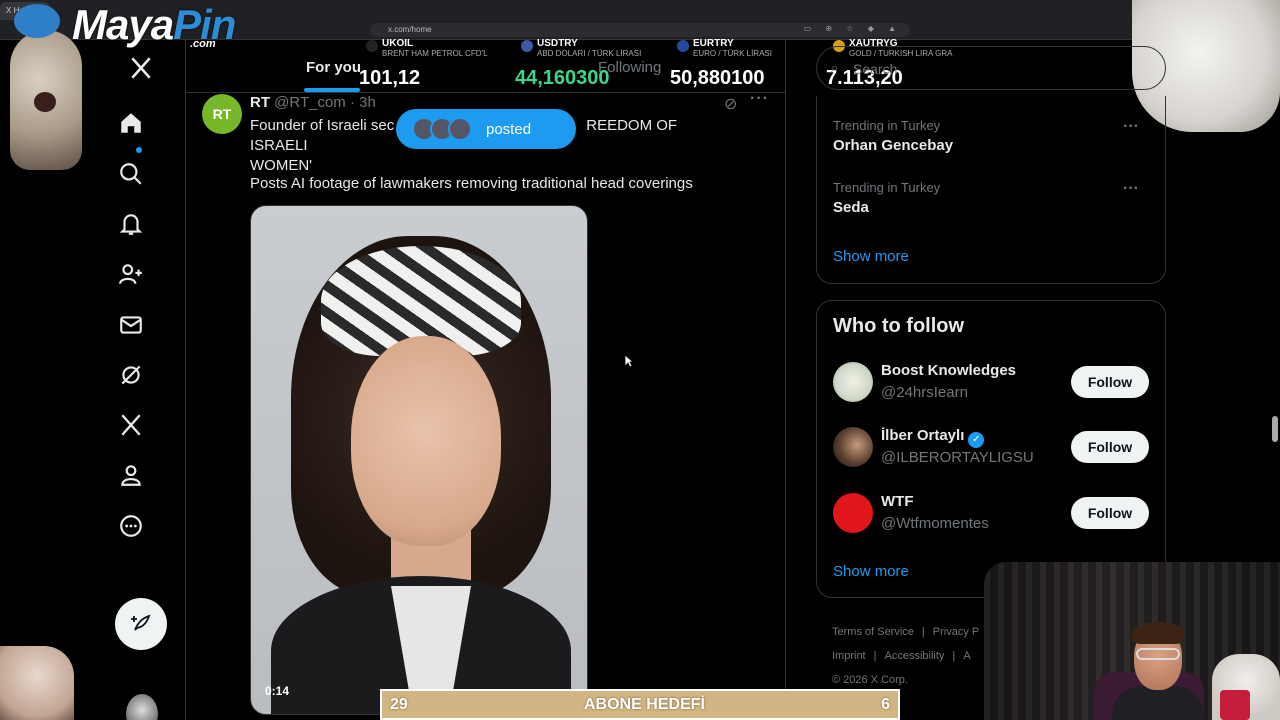 The height and width of the screenshot is (720, 1280). What do you see at coordinates (914, 656) in the screenshot?
I see `accessibility-link: Accessibility` at bounding box center [914, 656].